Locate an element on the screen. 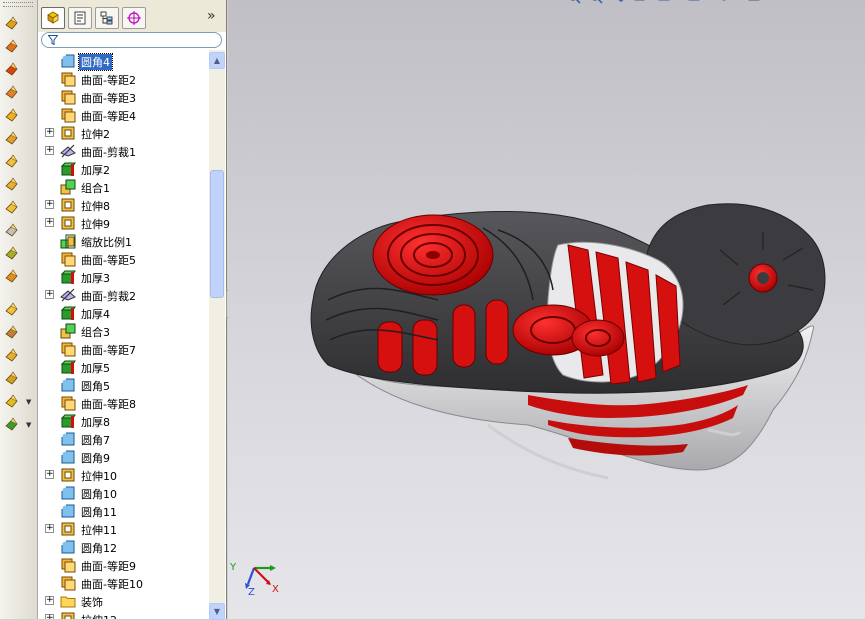 The image size is (865, 620). tree-item-label: 加厚3 is located at coordinates (95, 278).